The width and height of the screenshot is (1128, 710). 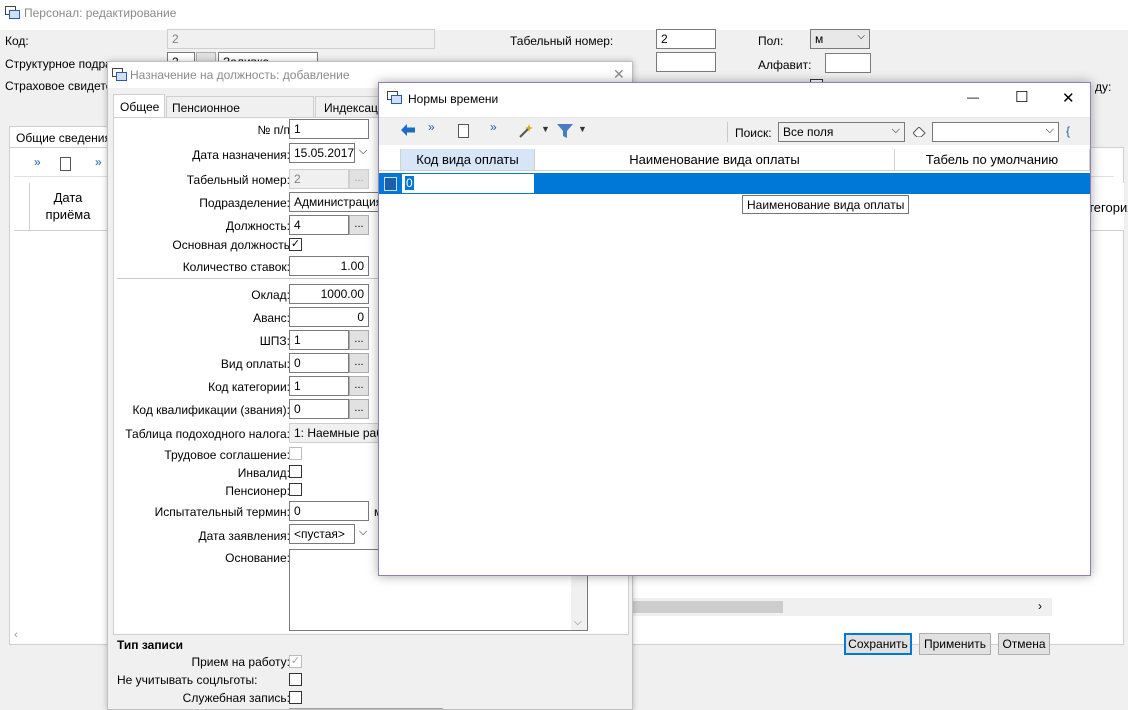 I want to click on table-row: 0, so click(x=734, y=183).